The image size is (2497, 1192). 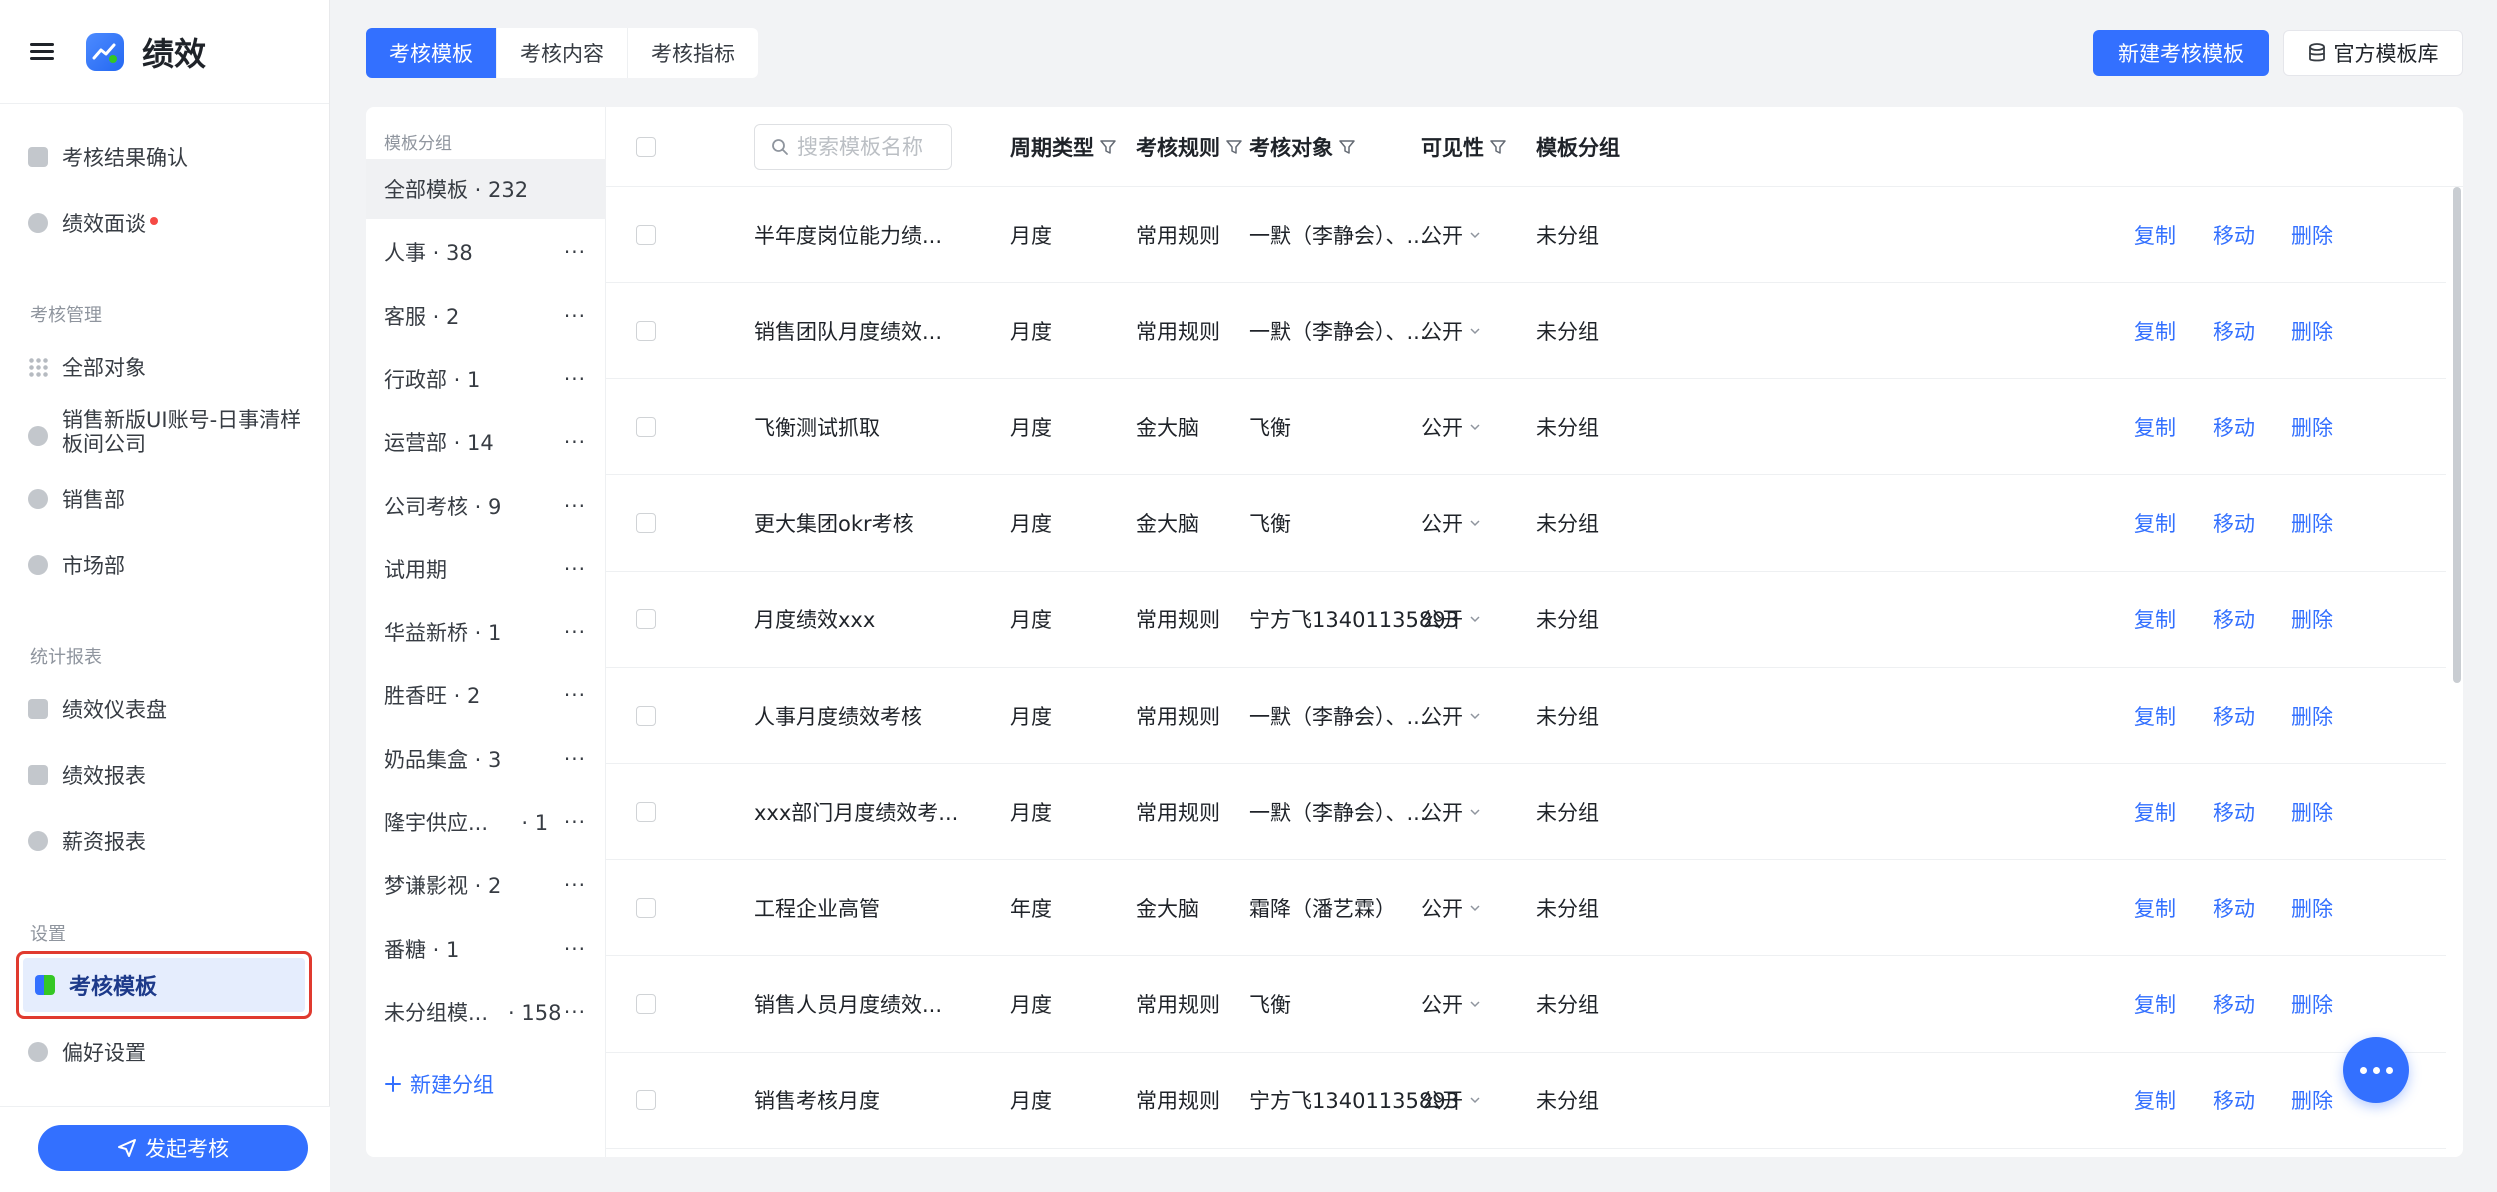 What do you see at coordinates (1526, 1101) in the screenshot?
I see `table-row: 销售考核月度 月度 常用规则 宁方飞13401135893 公开 未分组 复制 移动 删除` at bounding box center [1526, 1101].